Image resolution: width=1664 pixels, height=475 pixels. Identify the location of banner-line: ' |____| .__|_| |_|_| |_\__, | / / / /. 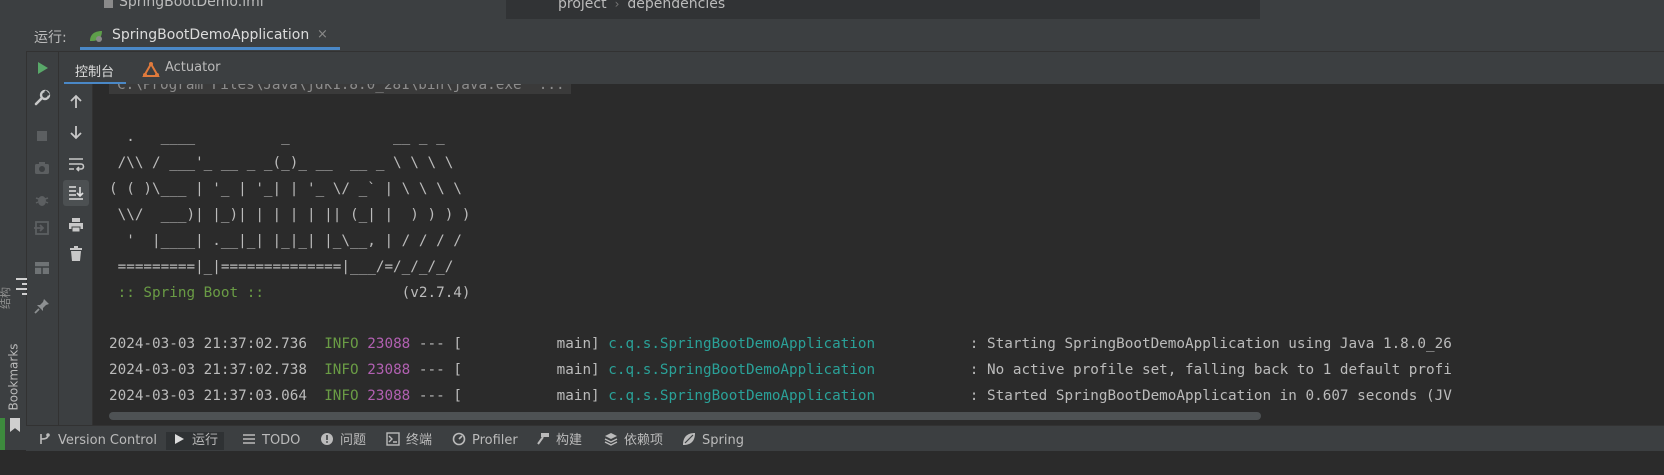
(285, 241).